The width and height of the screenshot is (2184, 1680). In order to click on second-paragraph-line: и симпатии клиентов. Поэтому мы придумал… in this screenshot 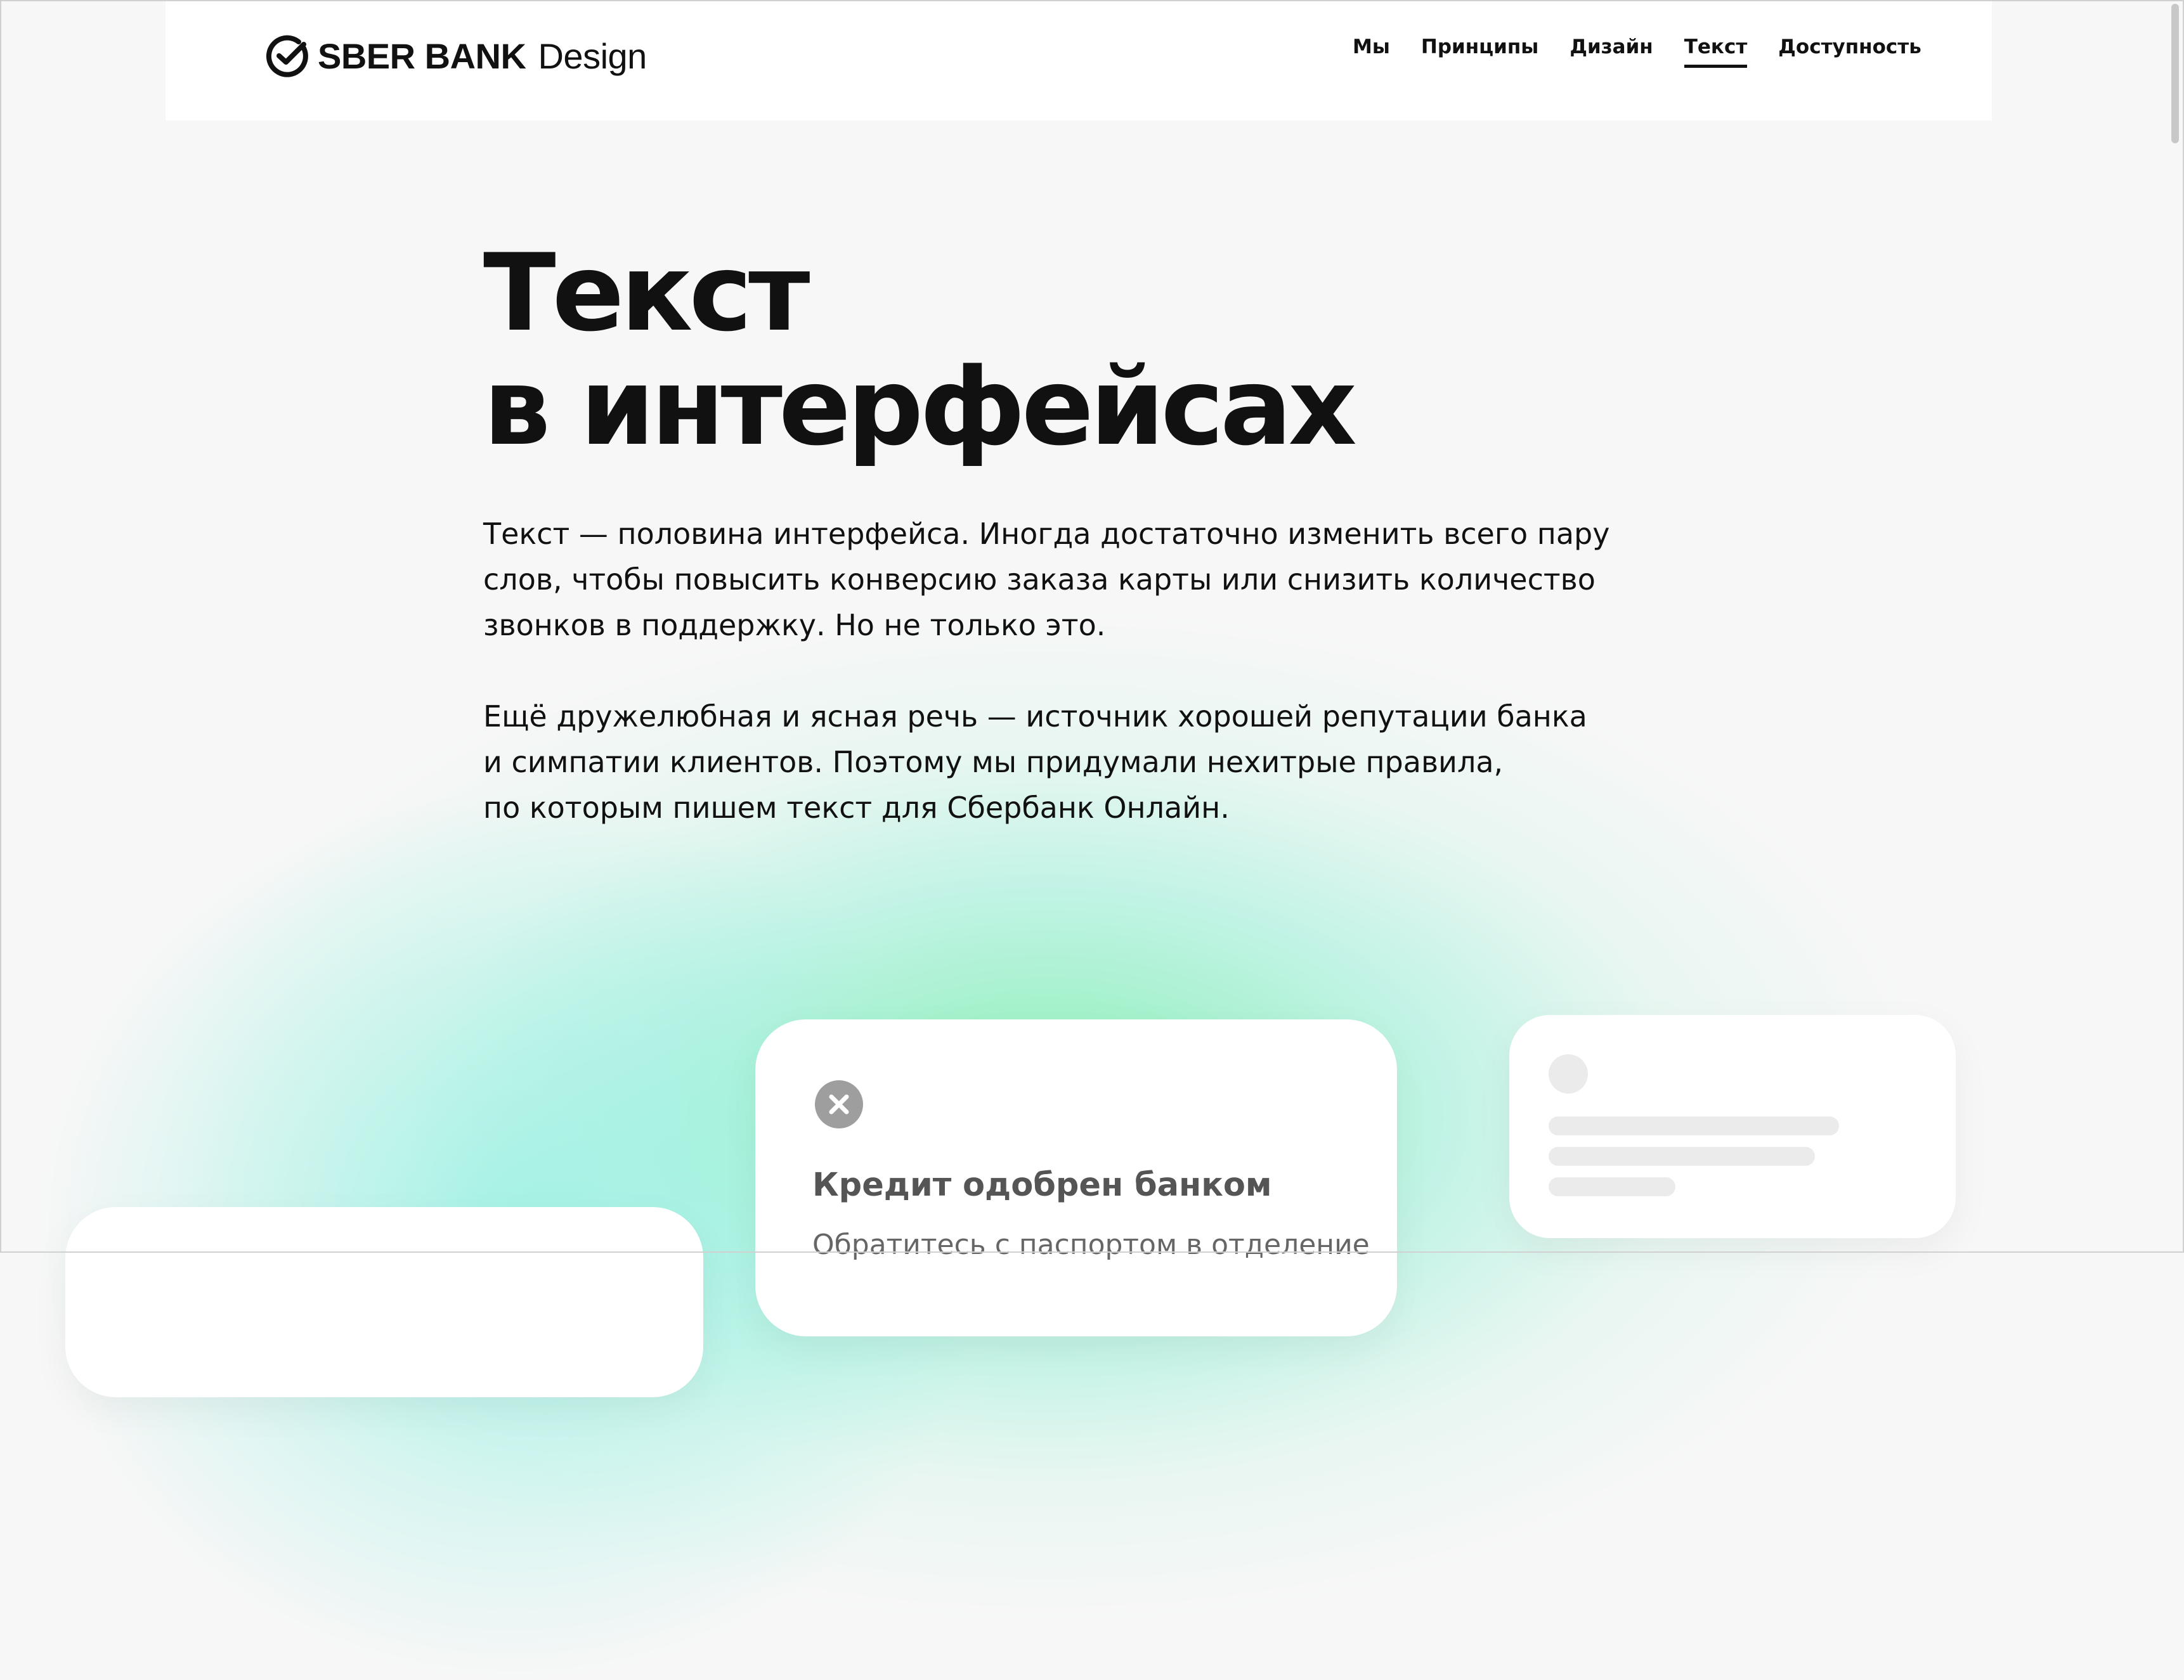, I will do `click(993, 762)`.